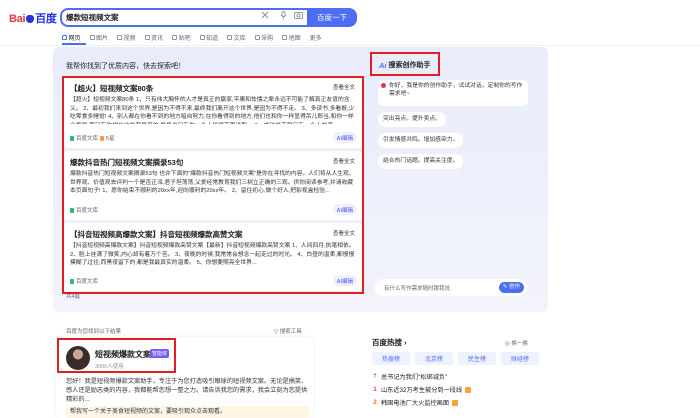 This screenshot has width=700, height=418. I want to click on zhidao-icon, so click(202, 37).